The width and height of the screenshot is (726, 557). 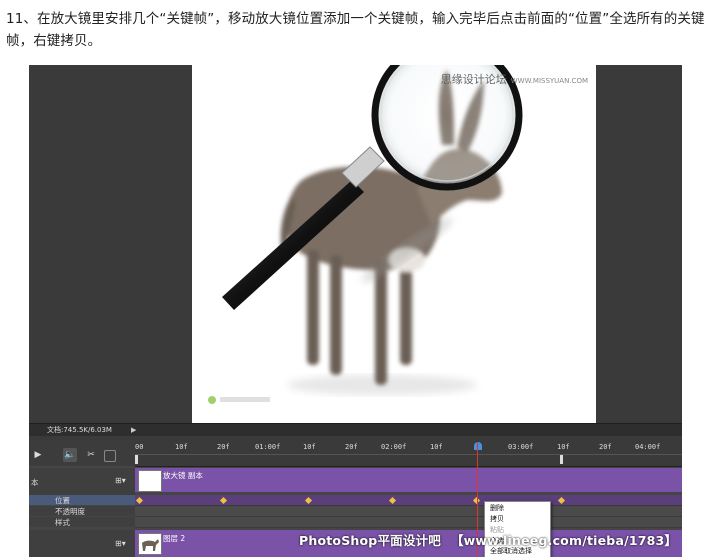 What do you see at coordinates (35, 482) in the screenshot?
I see `layer-label: 本` at bounding box center [35, 482].